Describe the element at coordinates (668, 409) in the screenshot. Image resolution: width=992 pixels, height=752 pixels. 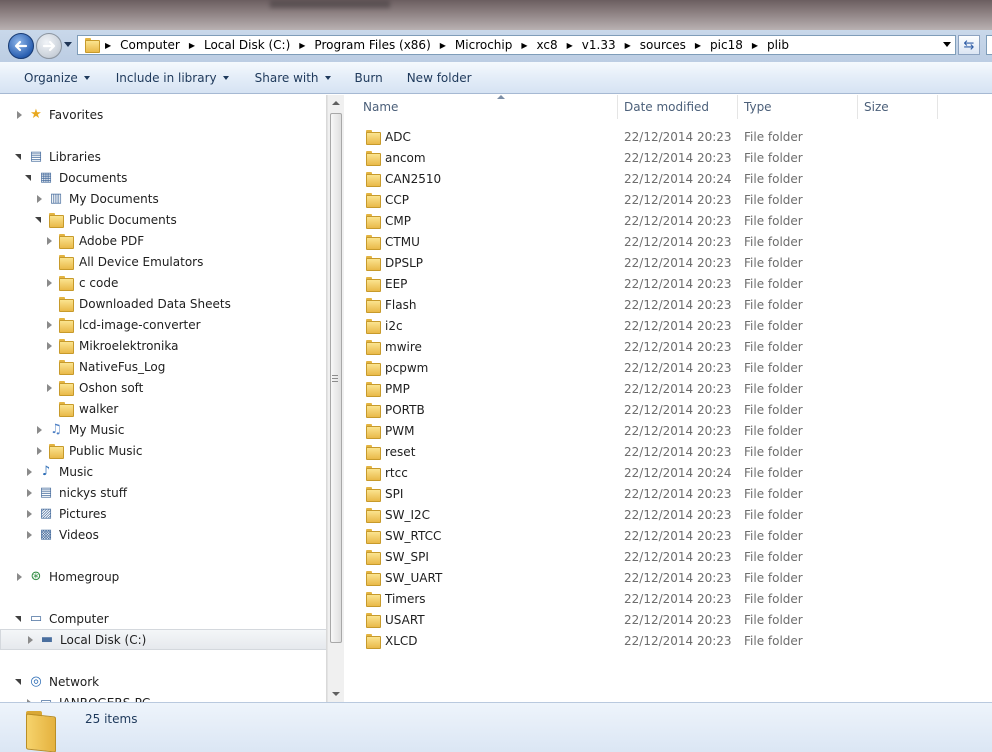
I see `file-row: PORTB 22/12/2014 20:23 File folder` at that location.